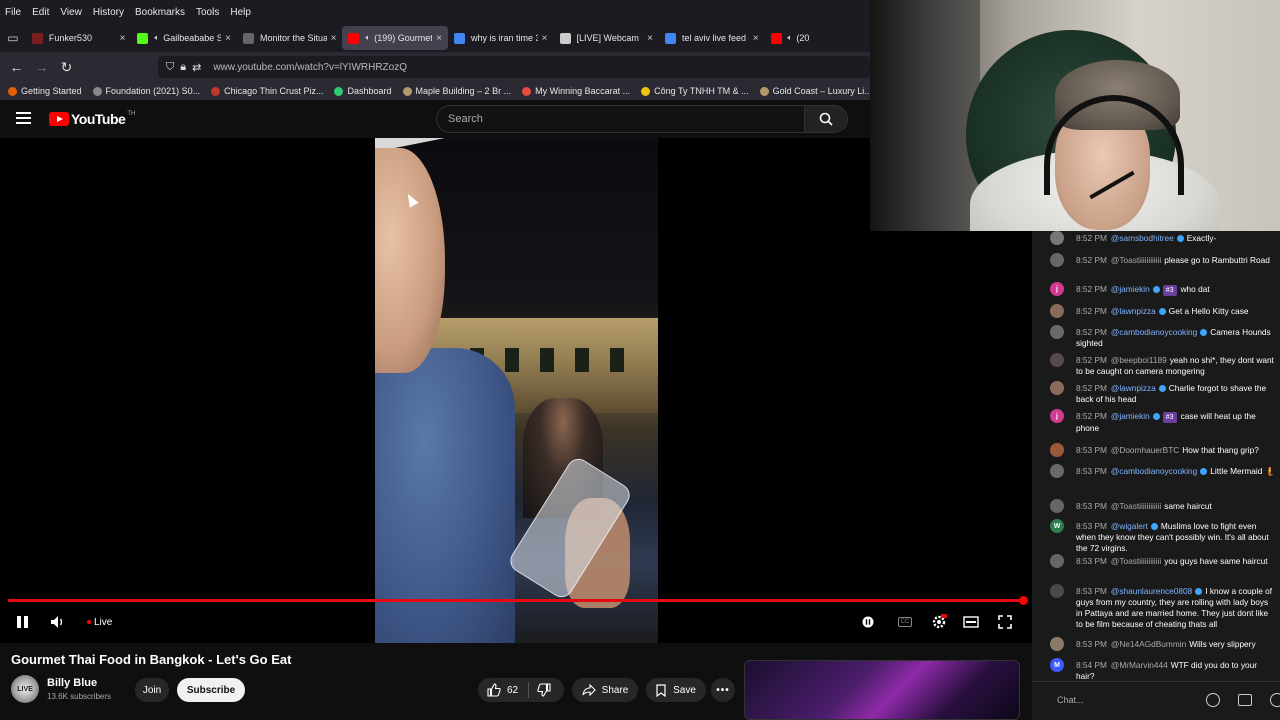 The image size is (1280, 720). What do you see at coordinates (184, 38) in the screenshot?
I see `browser-tab: 🔈︎ Gailbeababe St ×` at bounding box center [184, 38].